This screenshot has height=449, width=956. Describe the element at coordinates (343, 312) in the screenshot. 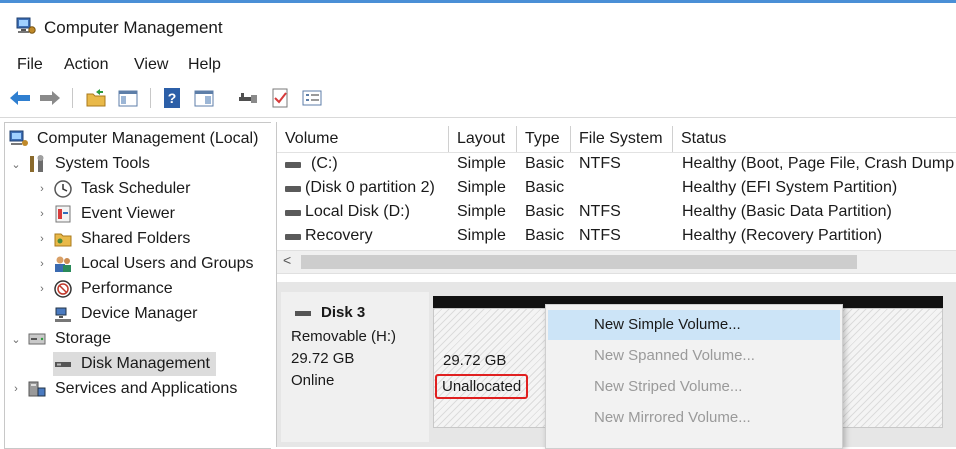

I see `disk-name: Disk 3` at that location.